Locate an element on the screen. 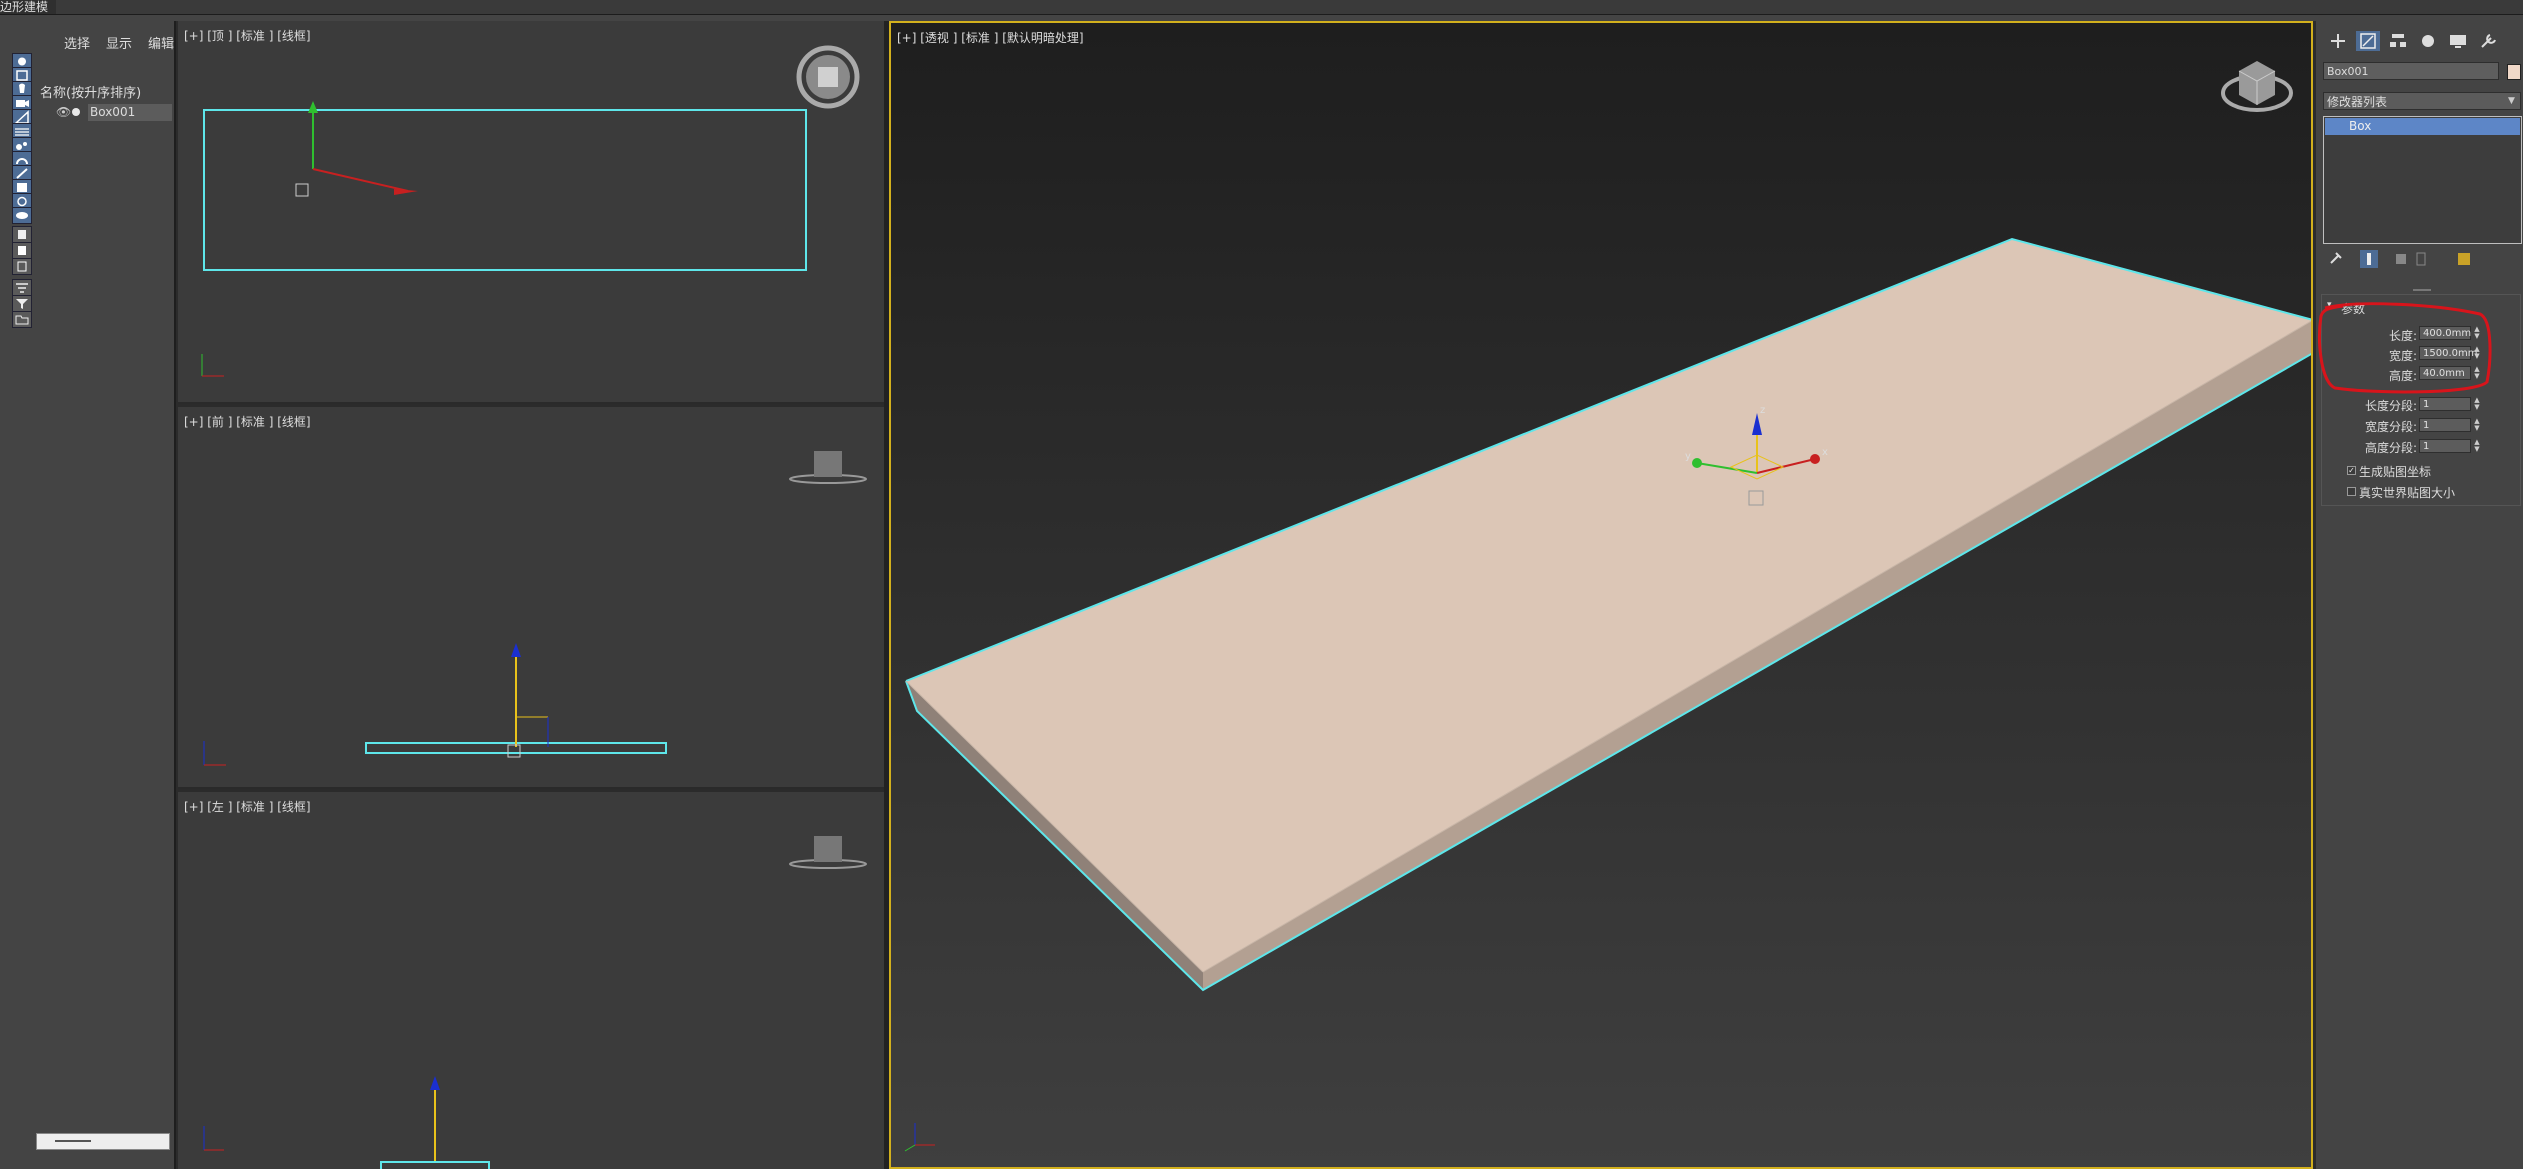  transform-gizmo-left is located at coordinates (435, 1119).